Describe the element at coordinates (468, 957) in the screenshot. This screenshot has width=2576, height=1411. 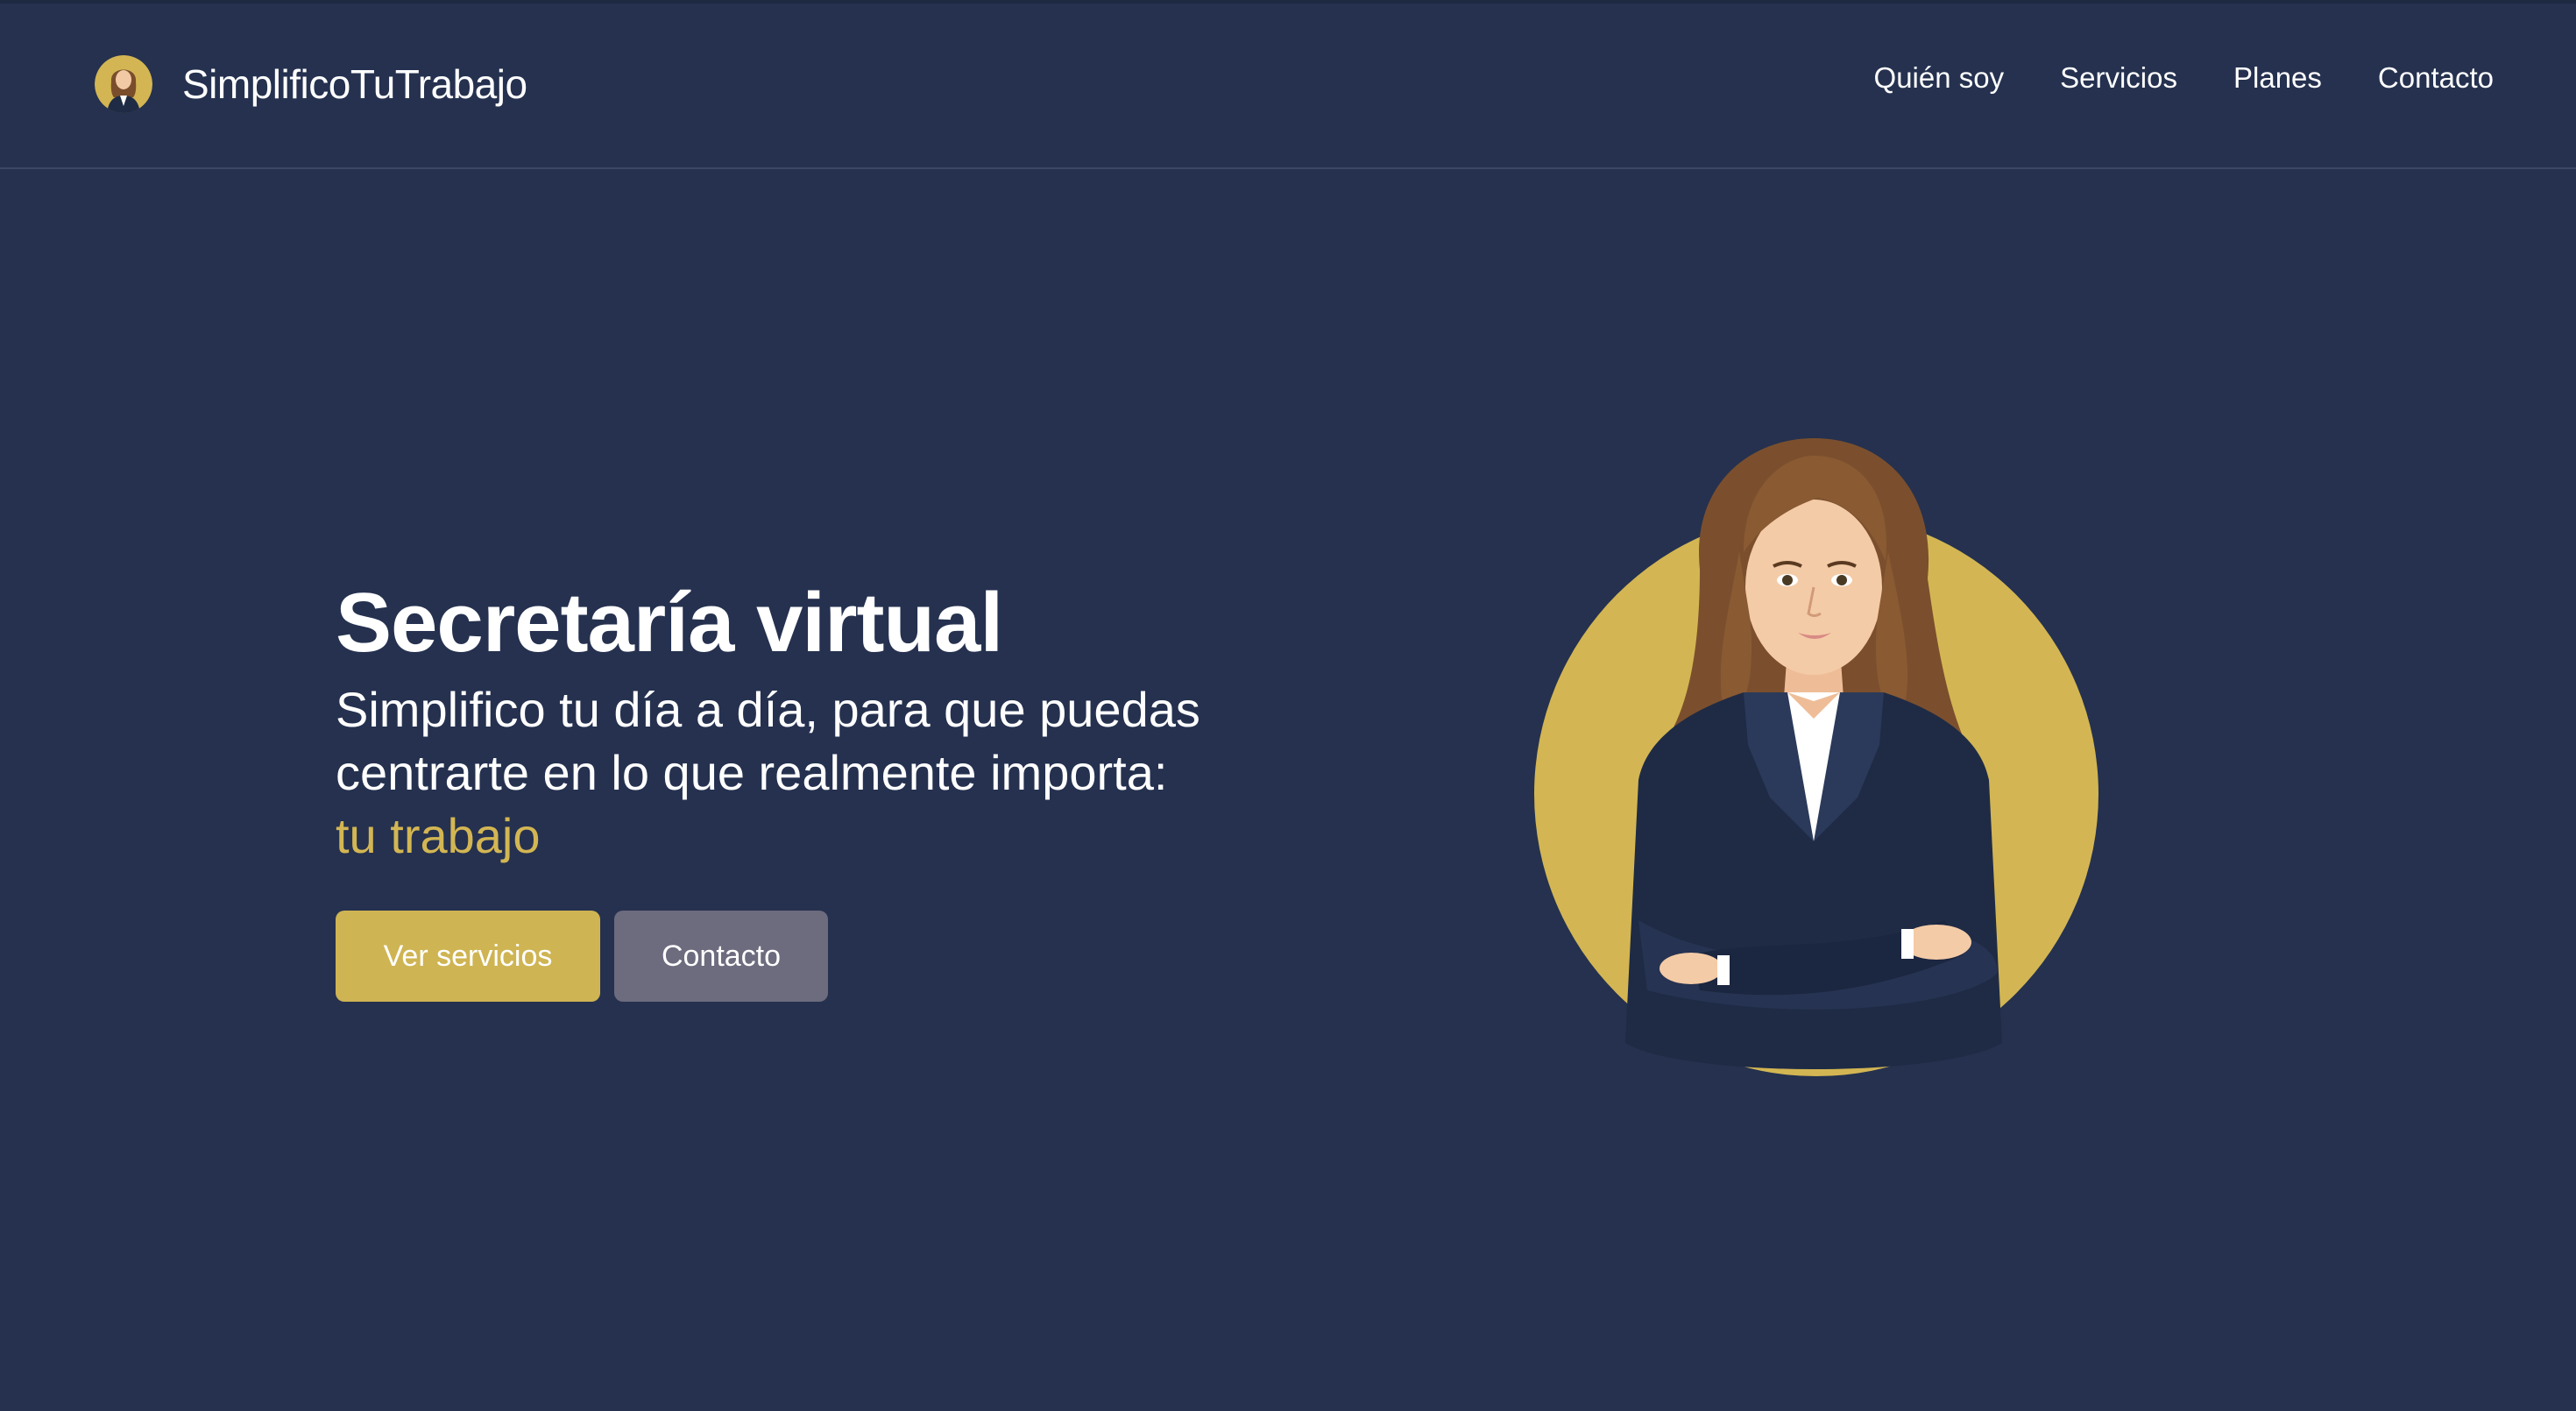
I see `ver-servicios-button: Ver servicios` at that location.